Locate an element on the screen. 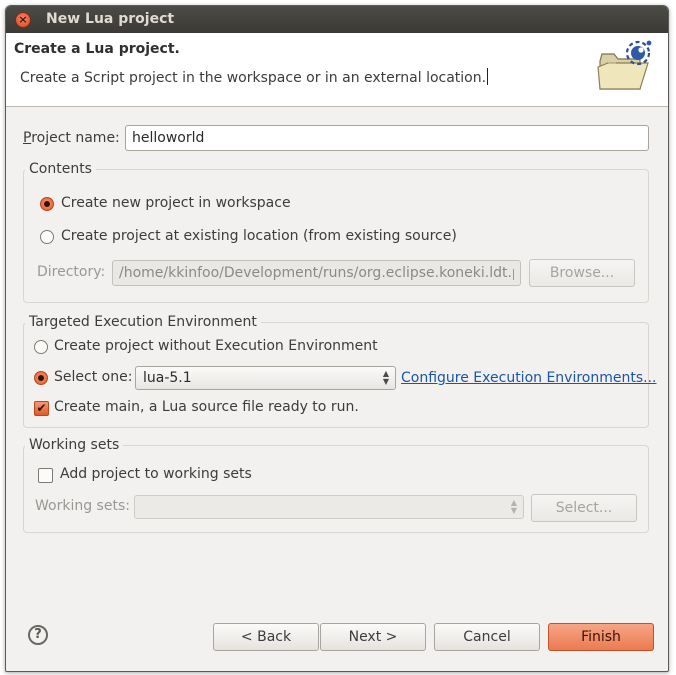 Image resolution: width=676 pixels, height=675 pixels. select-one-label: Select one: is located at coordinates (93, 377).